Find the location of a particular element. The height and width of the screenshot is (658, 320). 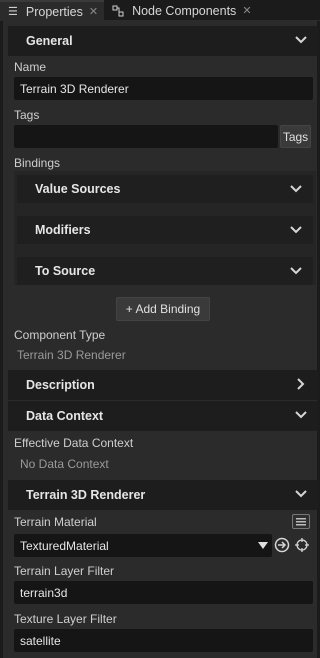

components-icon is located at coordinates (118, 11).